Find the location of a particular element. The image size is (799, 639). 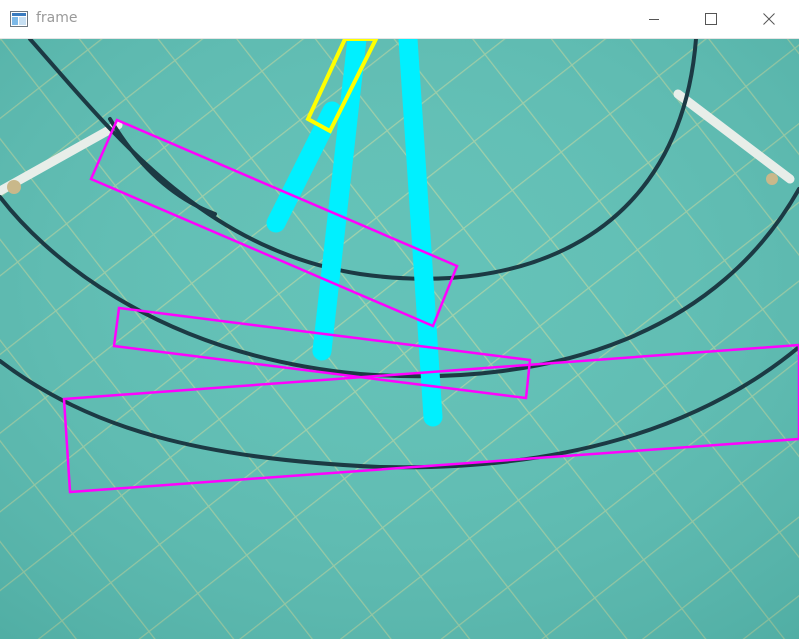

maximize-button is located at coordinates (711, 19).